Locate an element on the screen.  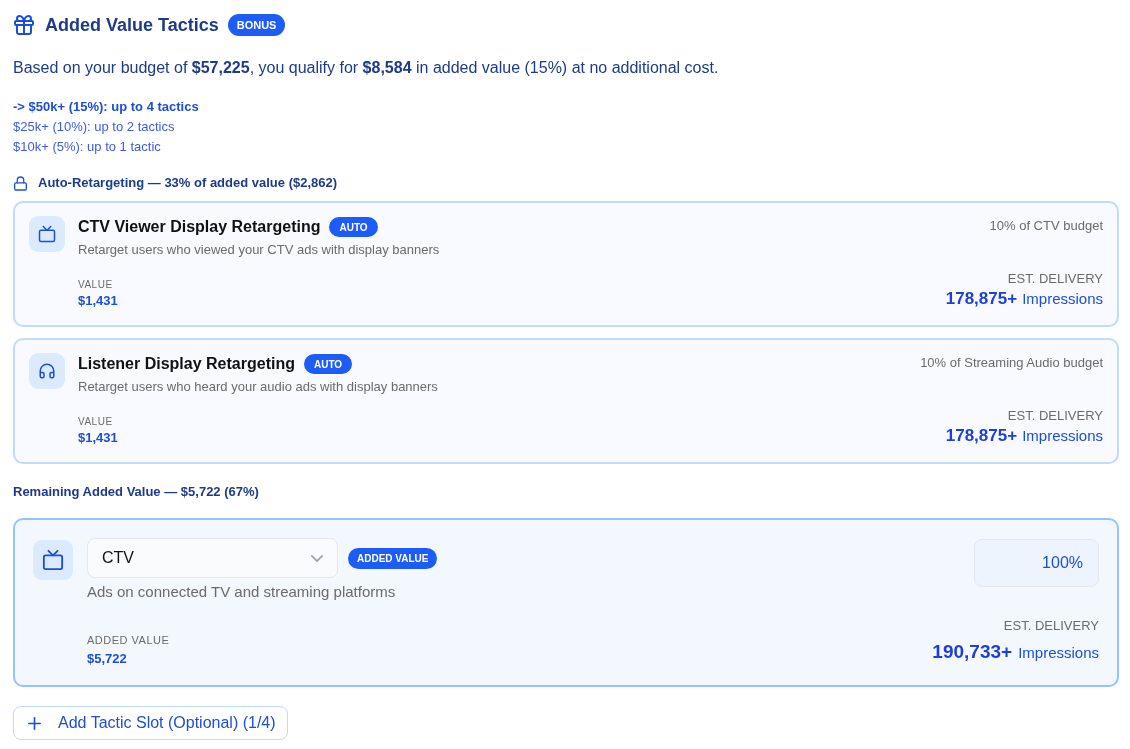
tier-rule: -> $50k+ (15%): up to 4 tactics is located at coordinates (106, 107).